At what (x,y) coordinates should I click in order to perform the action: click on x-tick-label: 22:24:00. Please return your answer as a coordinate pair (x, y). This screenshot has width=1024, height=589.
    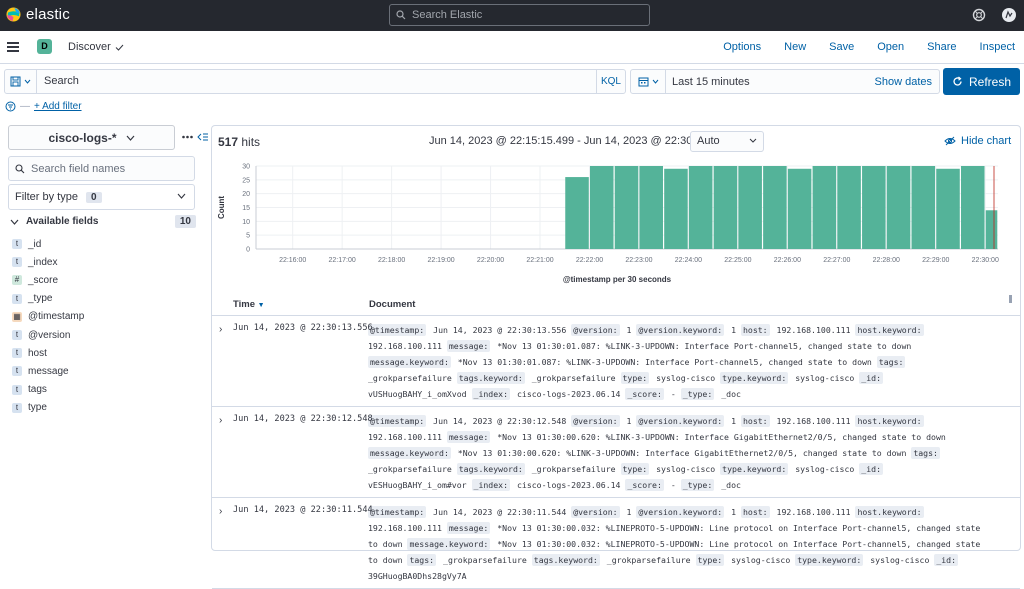
    Looking at the image, I should click on (688, 260).